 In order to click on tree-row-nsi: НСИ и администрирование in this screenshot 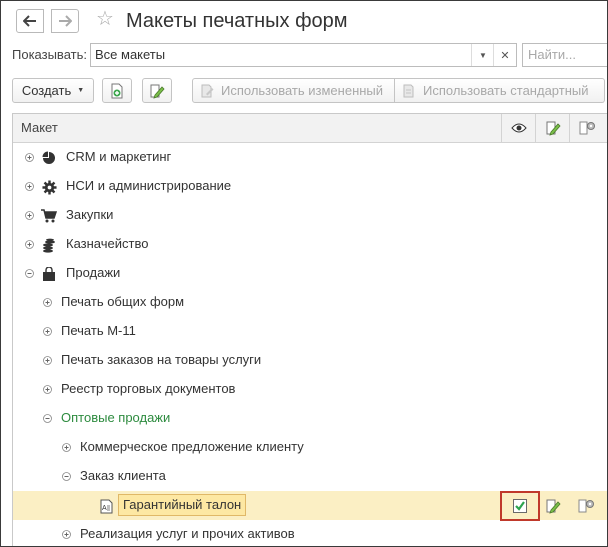, I will do `click(310, 186)`.